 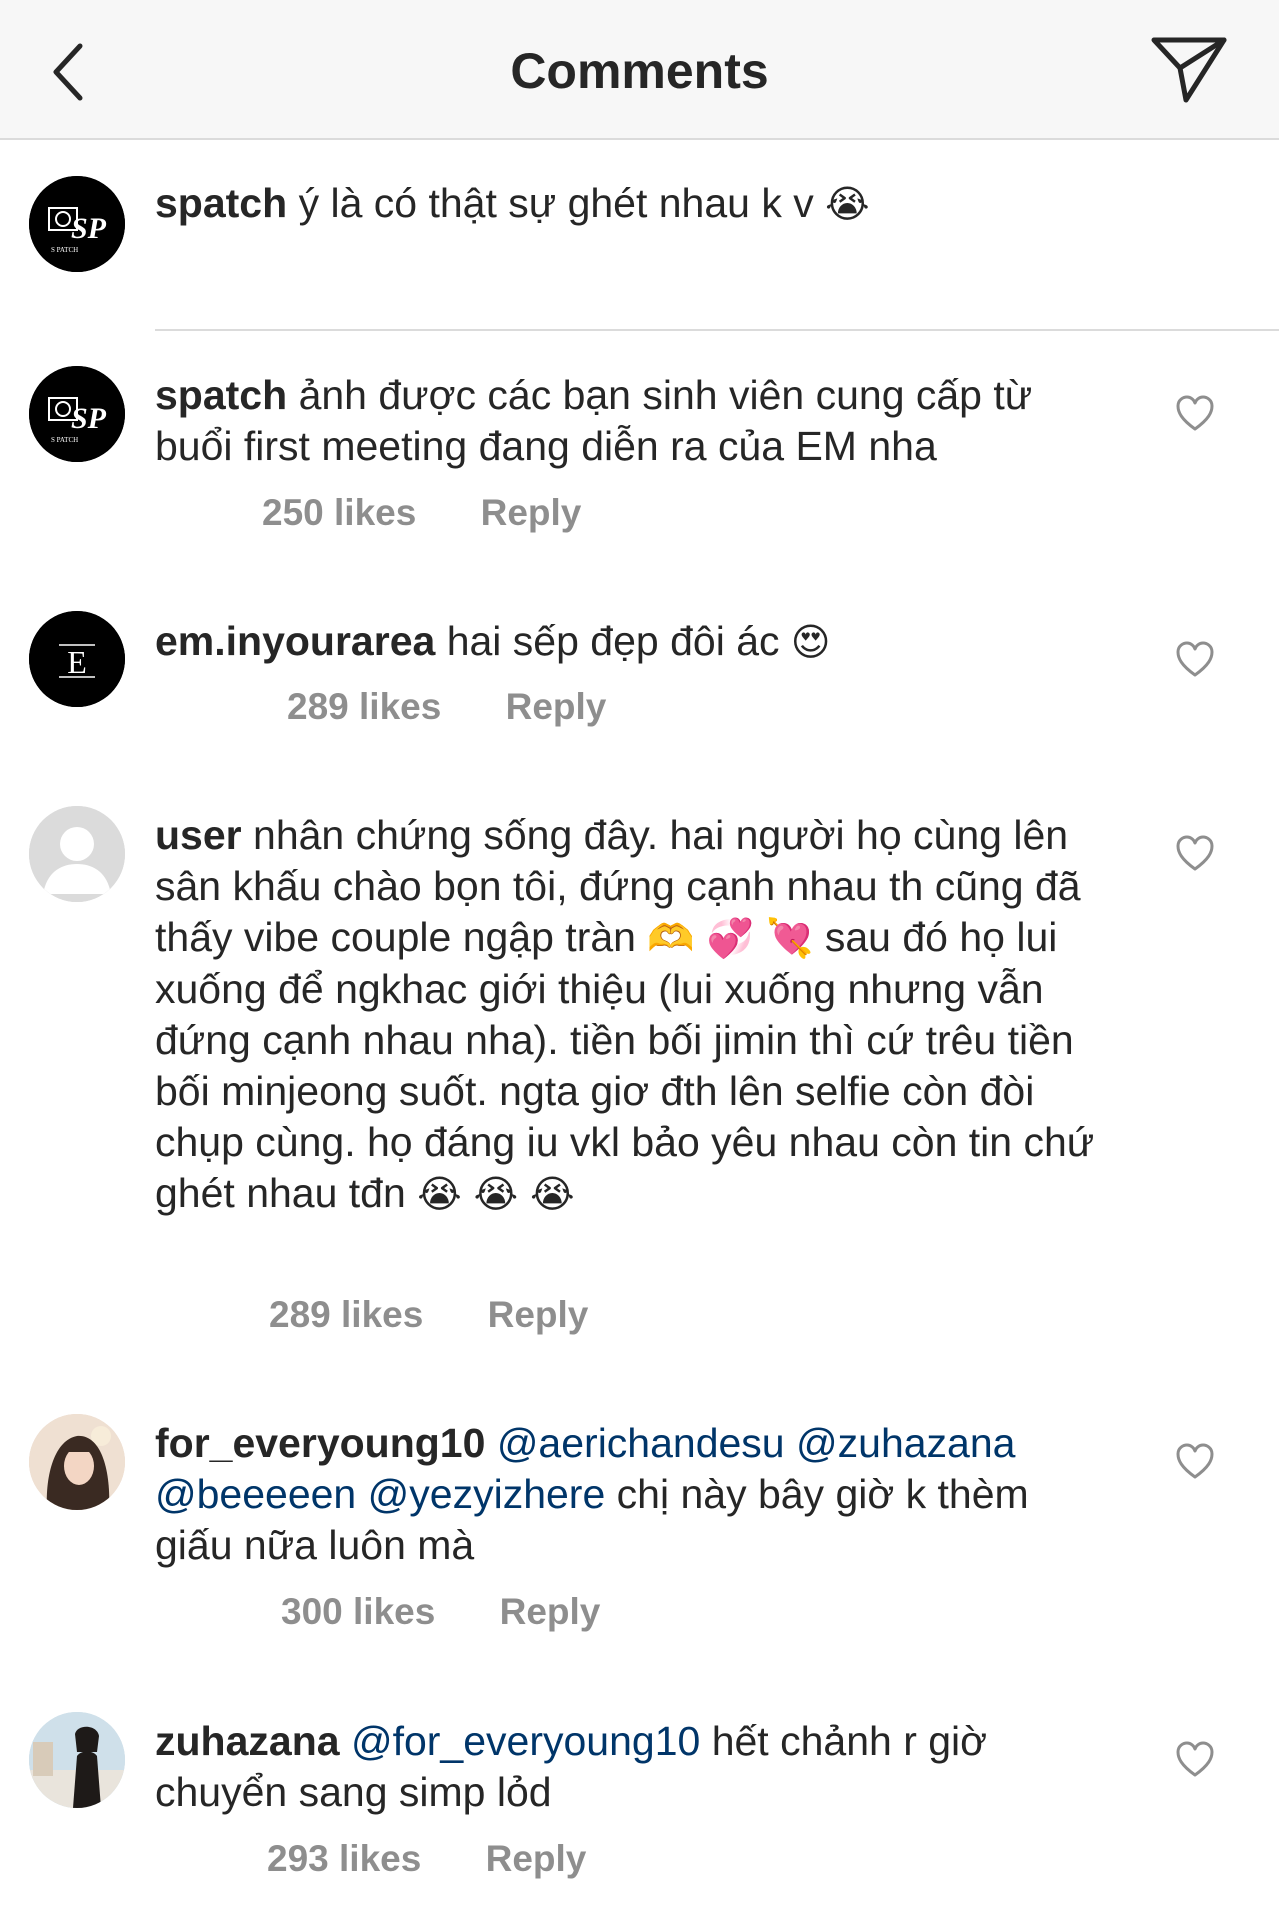 What do you see at coordinates (613, 641) in the screenshot?
I see `comment-body: hai sếp đẹp đôi ác` at bounding box center [613, 641].